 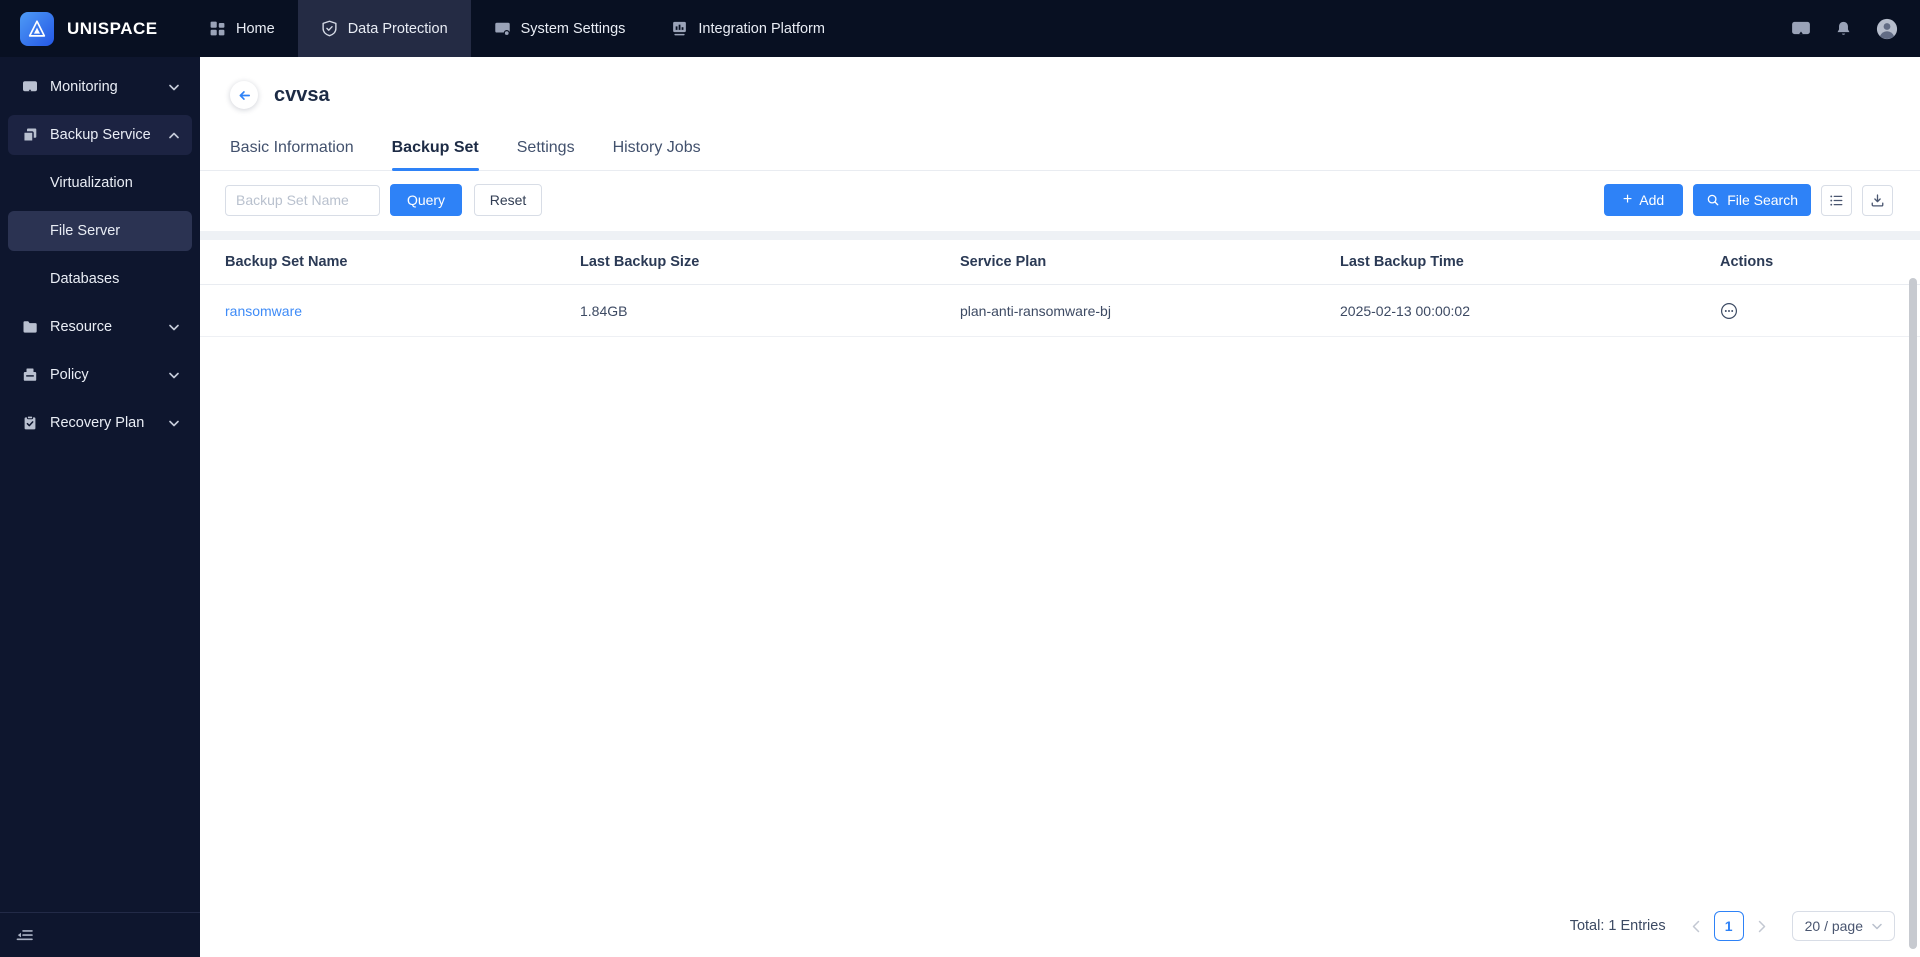 What do you see at coordinates (435, 155) in the screenshot?
I see `tab-backup-set: Backup Set` at bounding box center [435, 155].